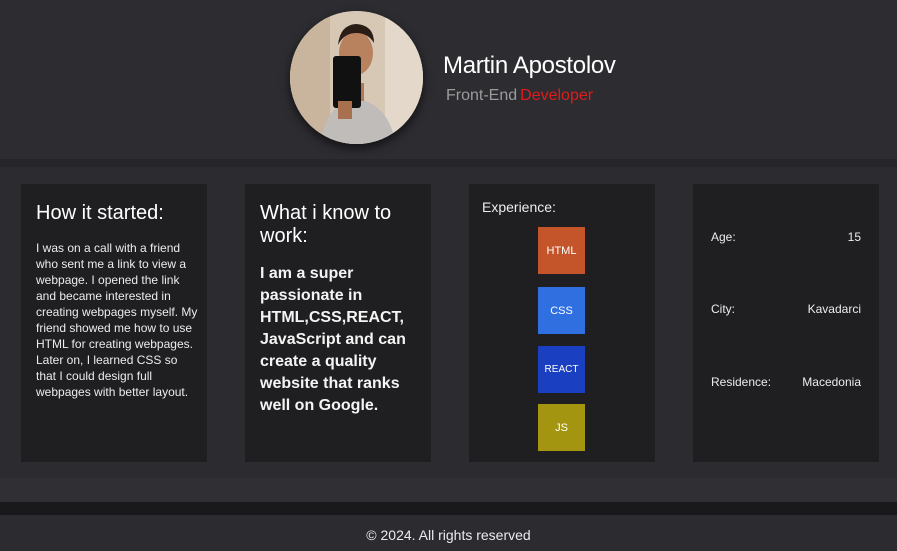  What do you see at coordinates (741, 382) in the screenshot?
I see `residence-label: Residence:` at bounding box center [741, 382].